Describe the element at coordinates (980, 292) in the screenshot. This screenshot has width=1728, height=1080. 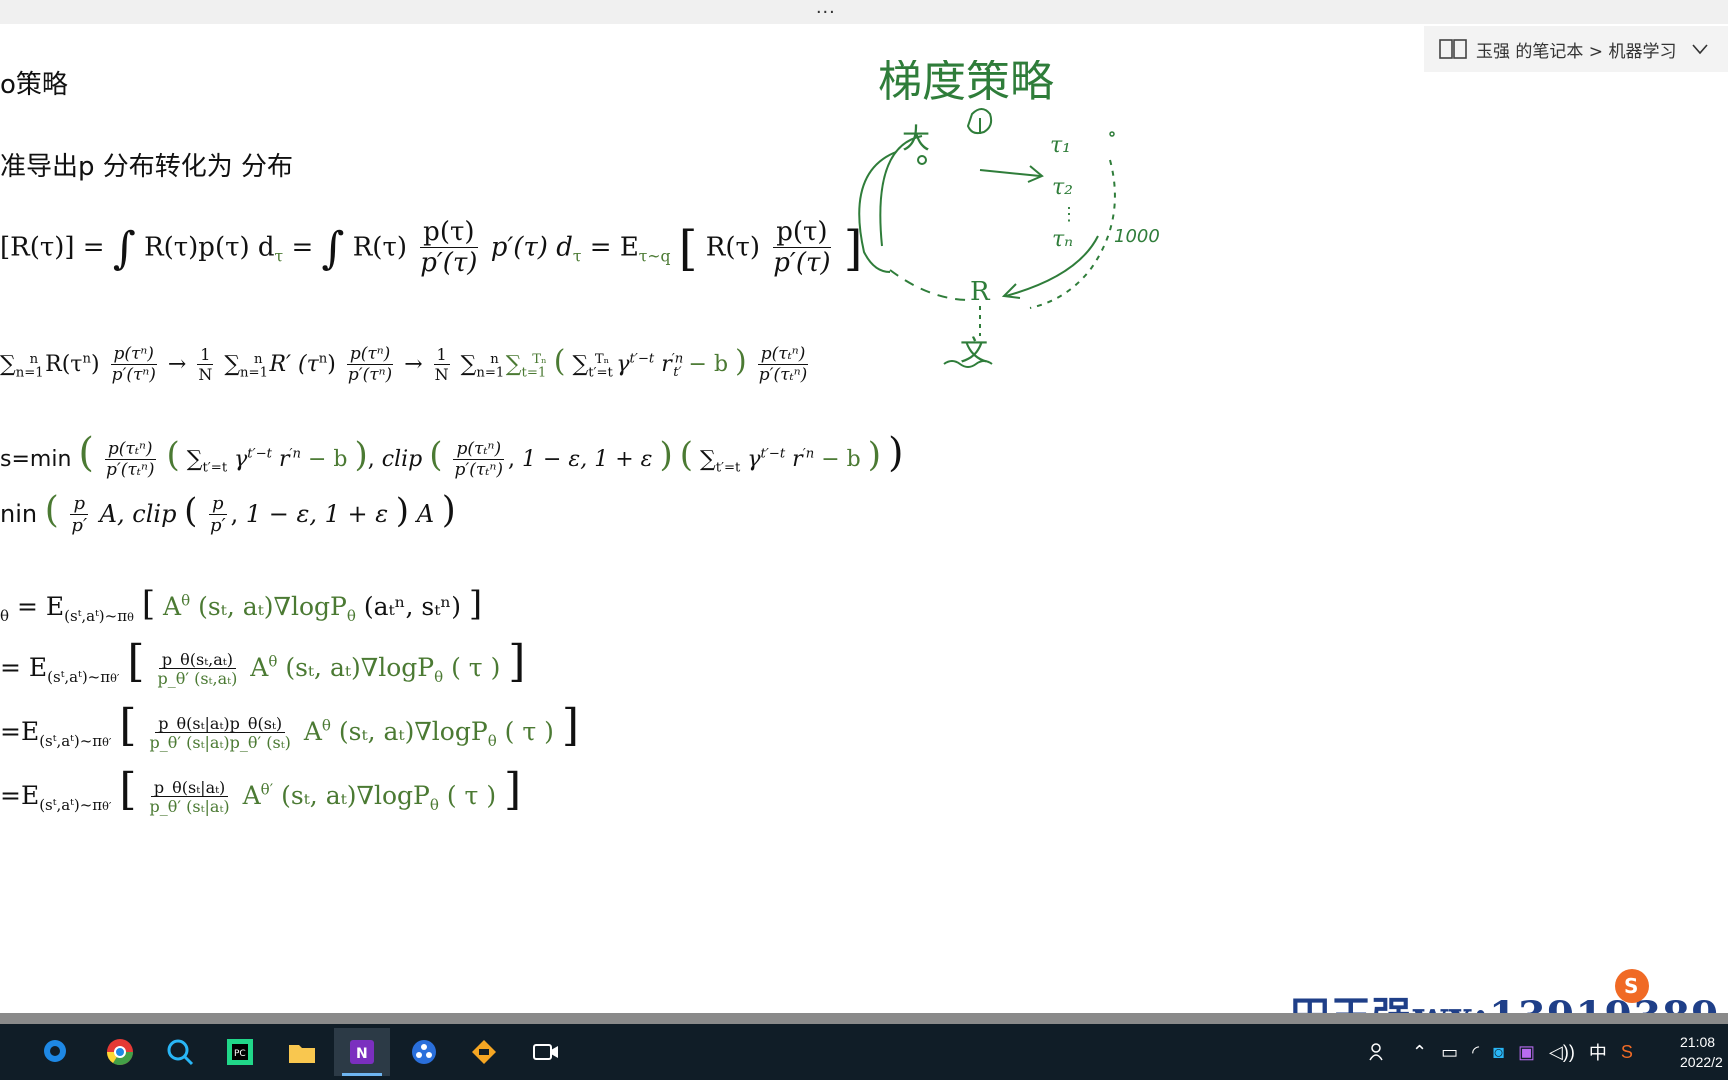
I see `svg-text: R` at that location.